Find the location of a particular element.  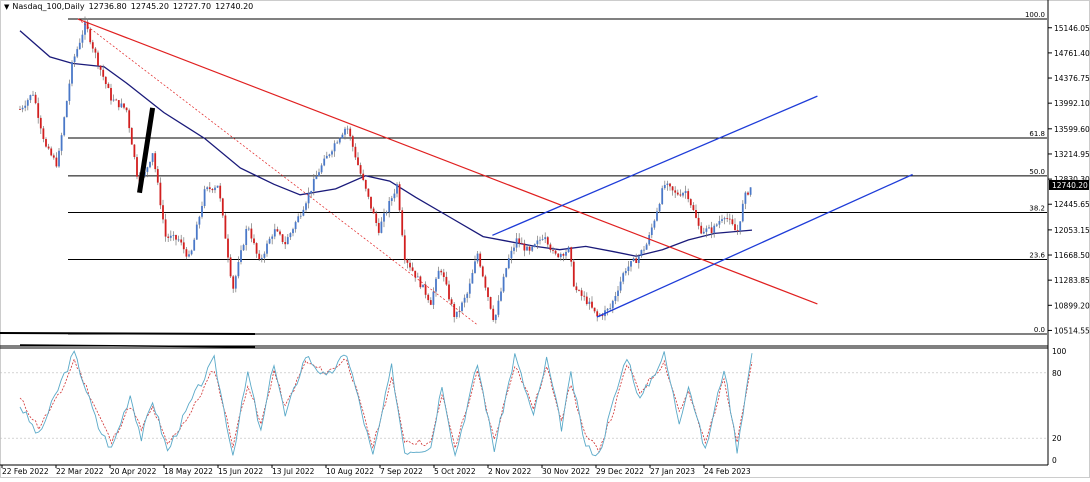

date-tick-label: 24 Feb 2023 is located at coordinates (727, 471).